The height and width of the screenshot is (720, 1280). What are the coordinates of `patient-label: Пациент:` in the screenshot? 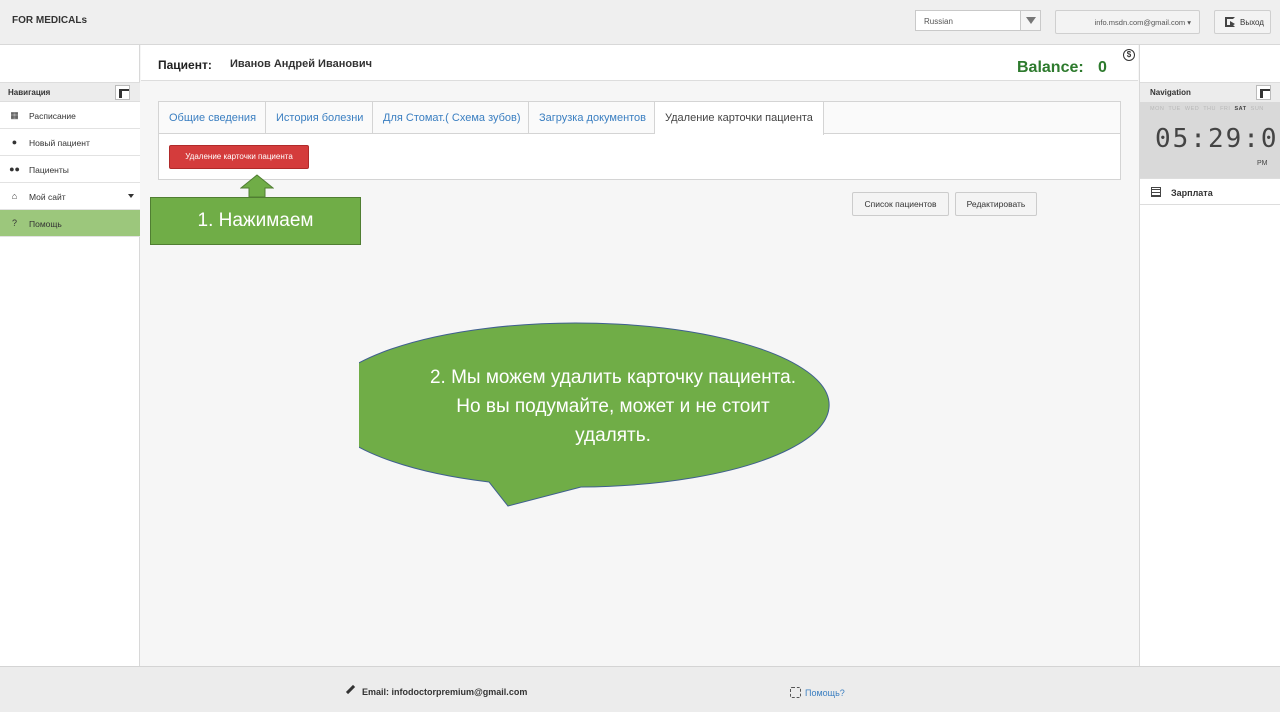 It's located at (185, 65).